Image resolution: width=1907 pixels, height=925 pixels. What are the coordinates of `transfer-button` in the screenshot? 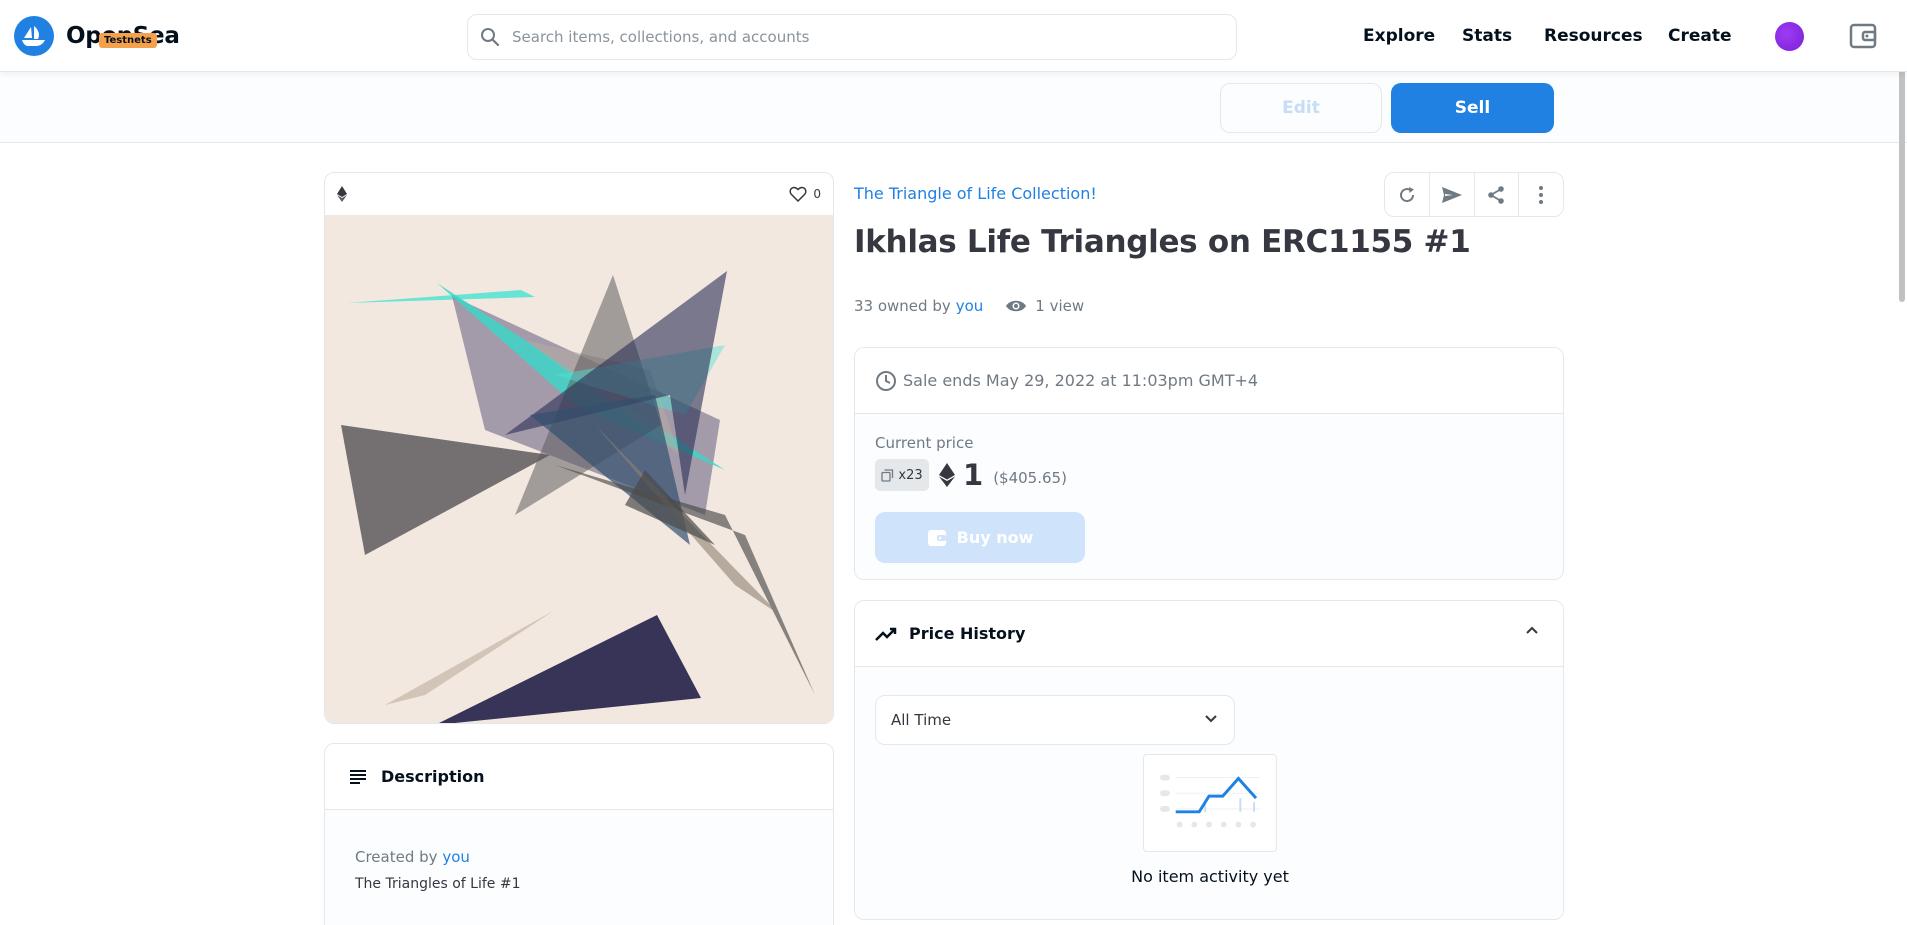 It's located at (1452, 194).